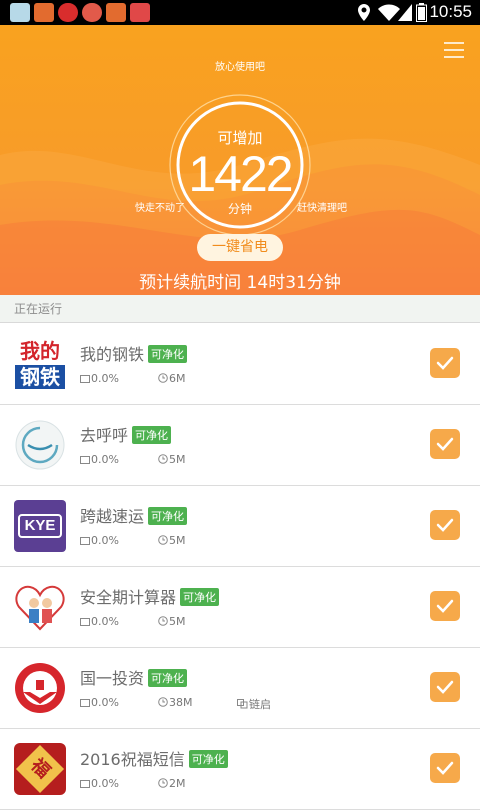 This screenshot has width=480, height=810. Describe the element at coordinates (242, 704) in the screenshot. I see `chain-start-icon` at that location.